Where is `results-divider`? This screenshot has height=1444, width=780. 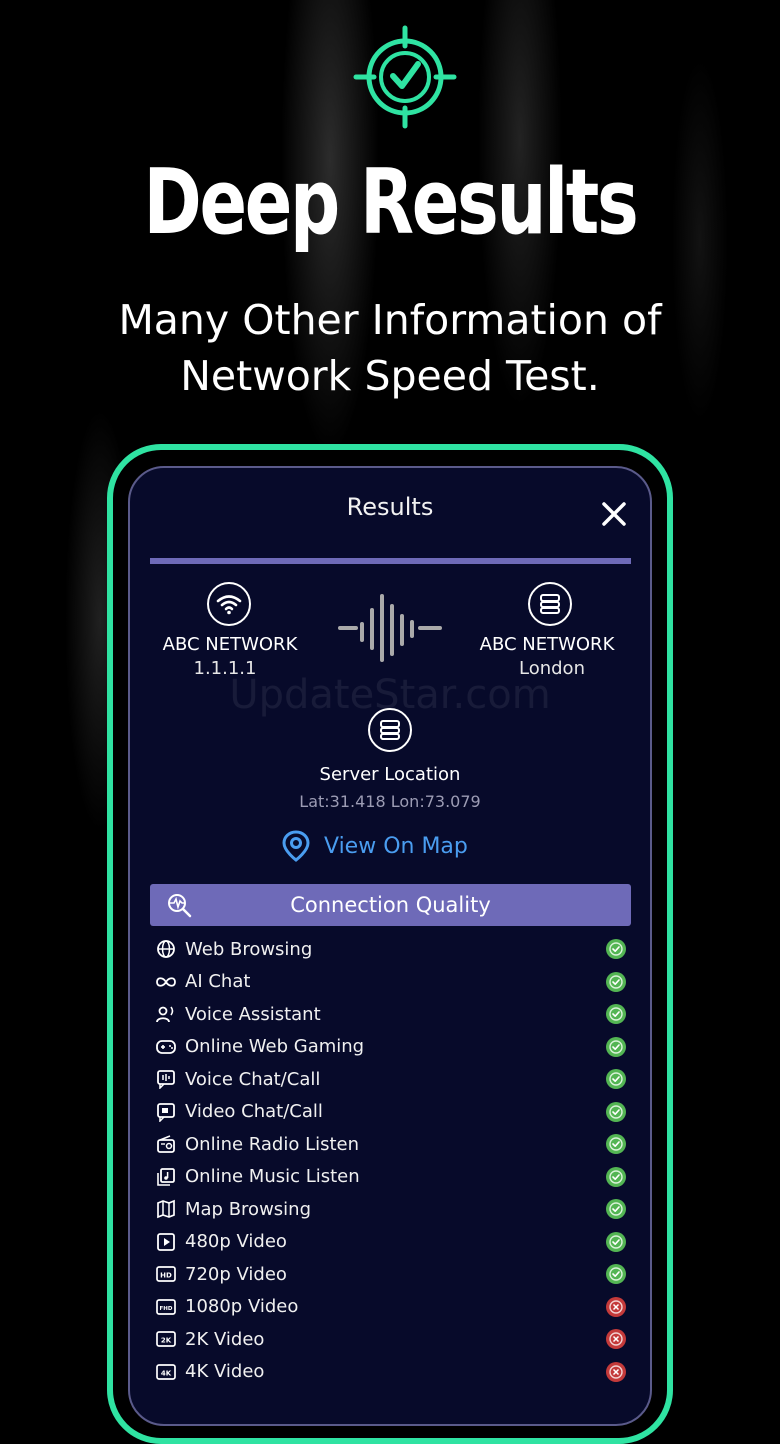
results-divider is located at coordinates (390, 561).